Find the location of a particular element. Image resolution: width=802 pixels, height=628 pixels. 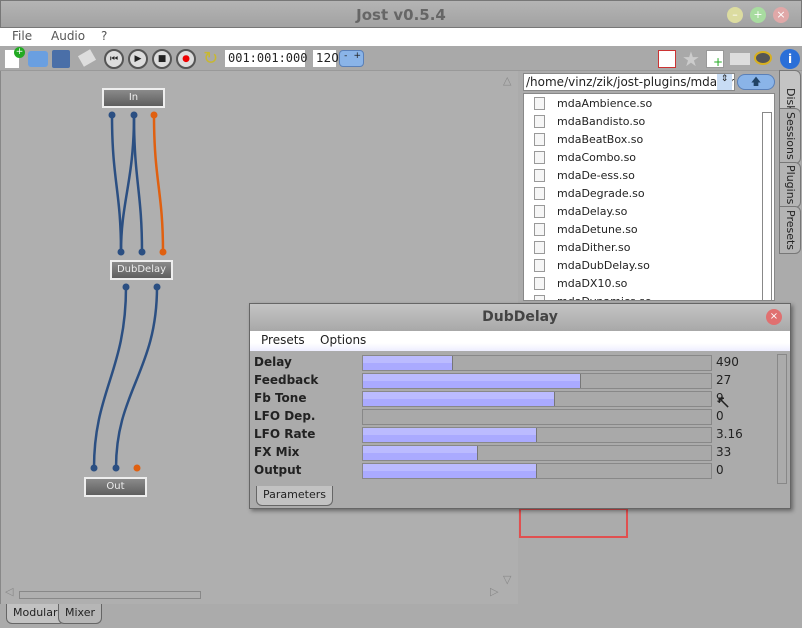

record-icon: ● is located at coordinates (186, 59).